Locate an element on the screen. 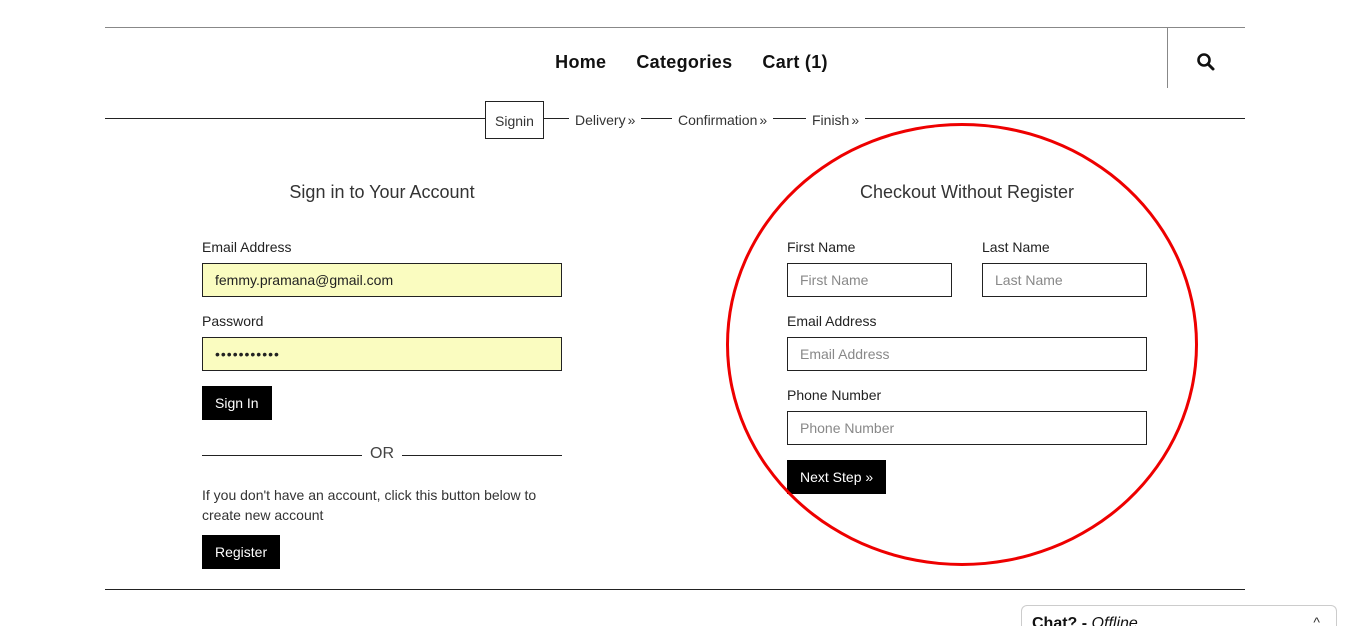 This screenshot has width=1349, height=626. main-nav: Home Categories Cart (1) is located at coordinates (674, 62).